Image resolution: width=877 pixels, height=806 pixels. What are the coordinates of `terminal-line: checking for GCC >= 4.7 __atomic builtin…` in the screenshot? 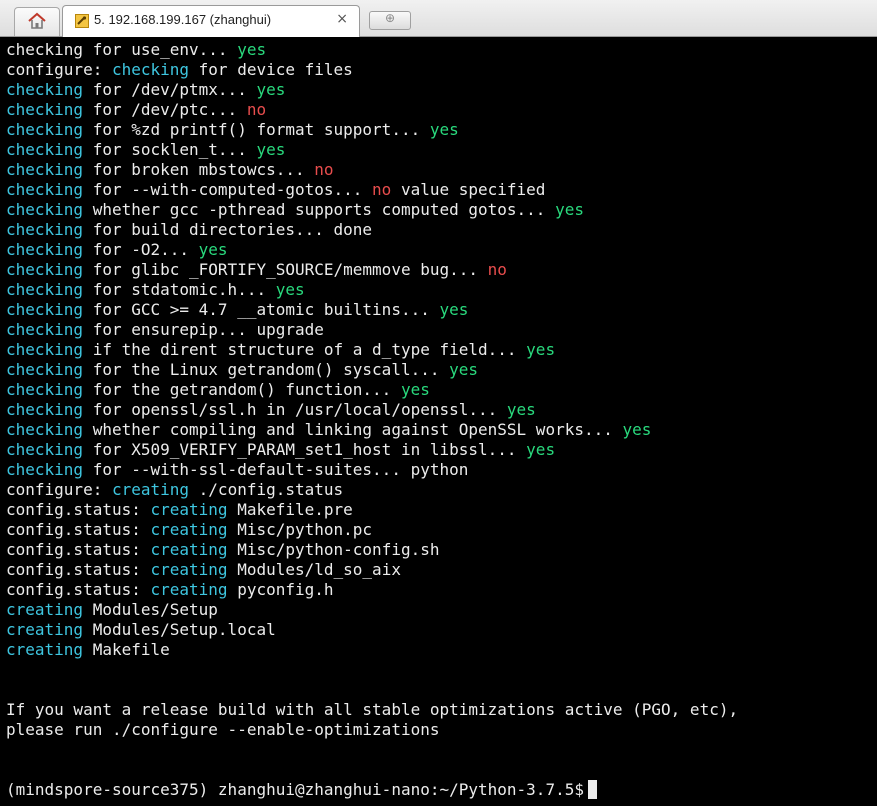 It's located at (372, 310).